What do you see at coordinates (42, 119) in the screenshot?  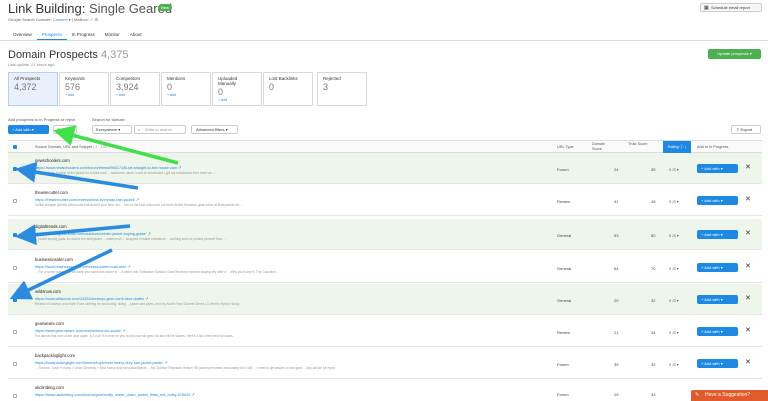 I see `add-reject-label: Add prospects to In Progress or reject` at bounding box center [42, 119].